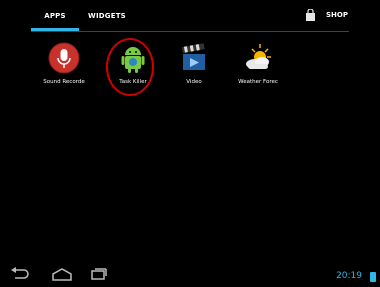 Image resolution: width=380 pixels, height=287 pixels. I want to click on highlight-circle, so click(130, 67).